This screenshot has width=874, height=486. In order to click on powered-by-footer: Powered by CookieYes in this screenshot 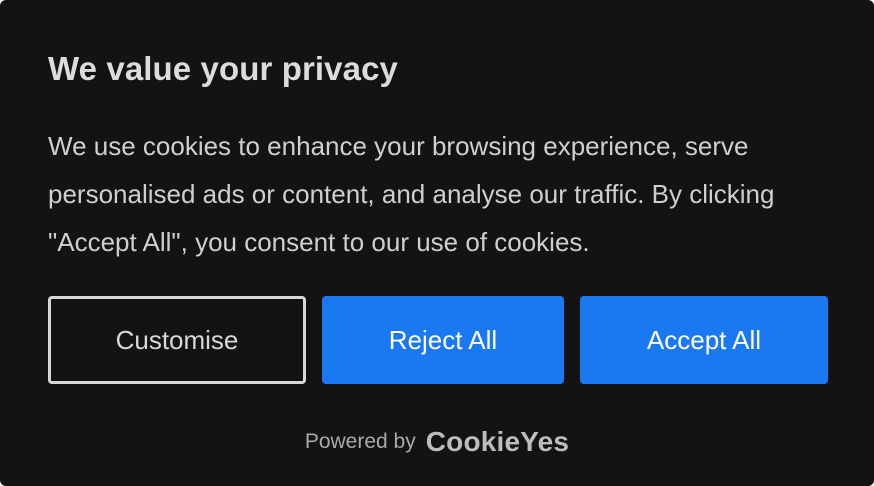, I will do `click(437, 442)`.